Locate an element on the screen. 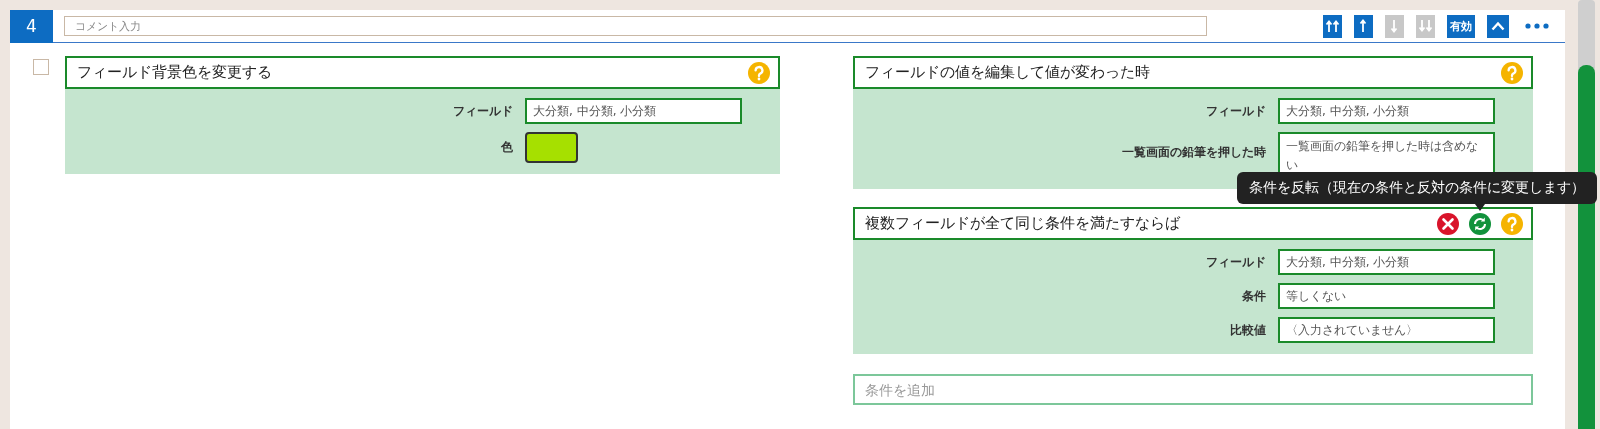  field-label: 一覧画面の鉛筆を押した時 is located at coordinates (1194, 152).